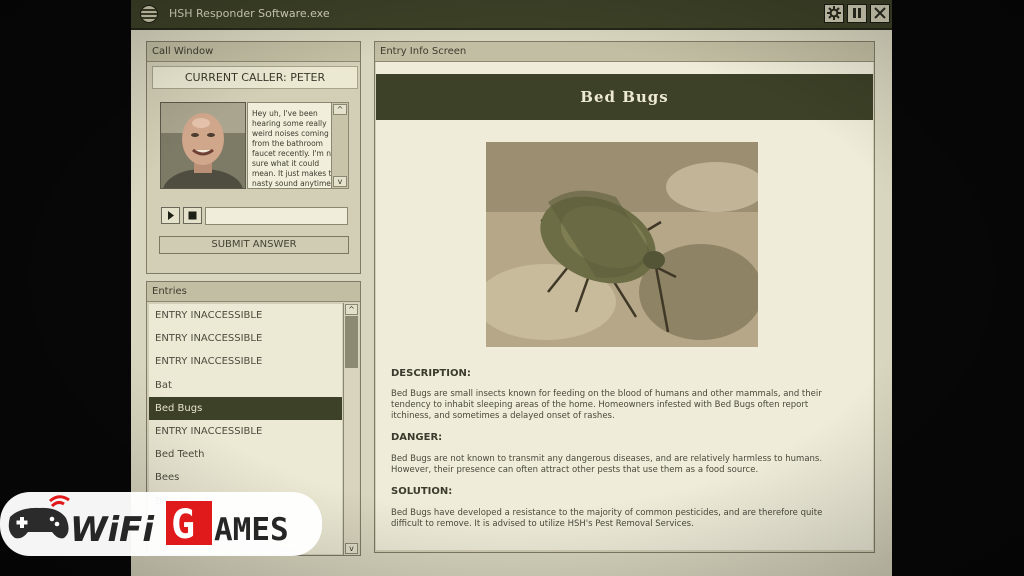  I want to click on window-title: HSH Responder Software.exe, so click(249, 13).